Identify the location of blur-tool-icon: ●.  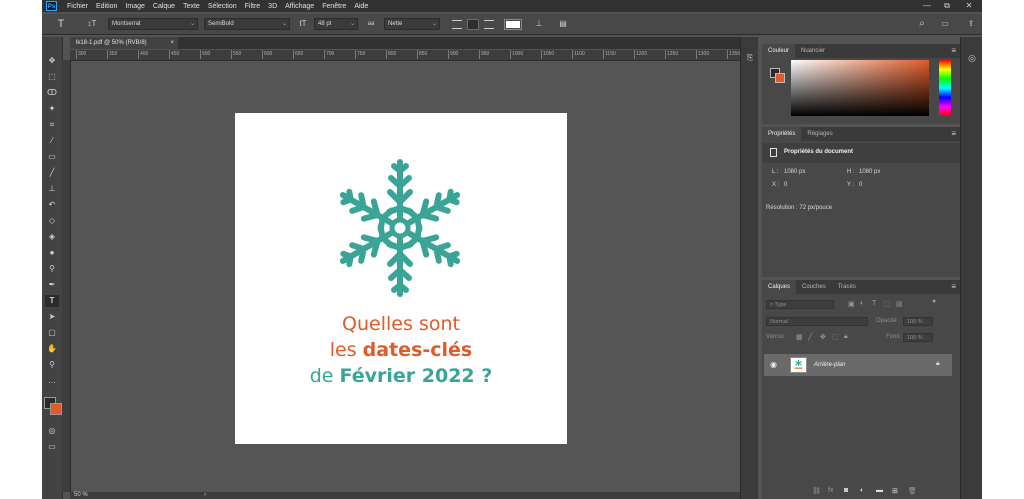
(52, 253).